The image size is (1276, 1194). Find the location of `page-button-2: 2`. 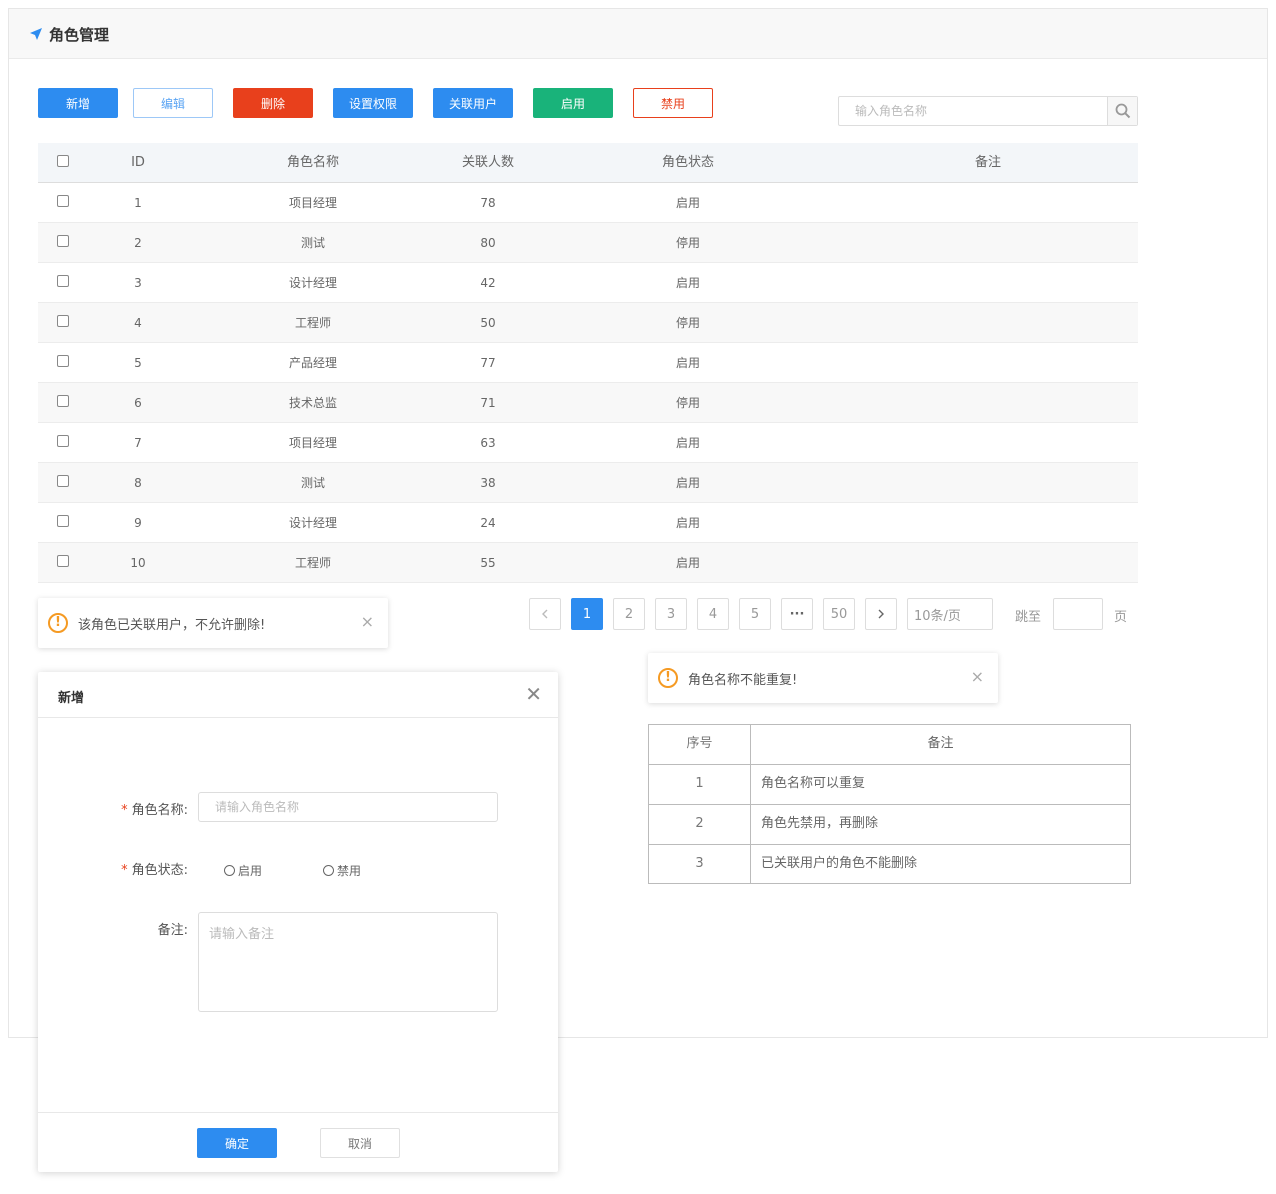

page-button-2: 2 is located at coordinates (629, 614).